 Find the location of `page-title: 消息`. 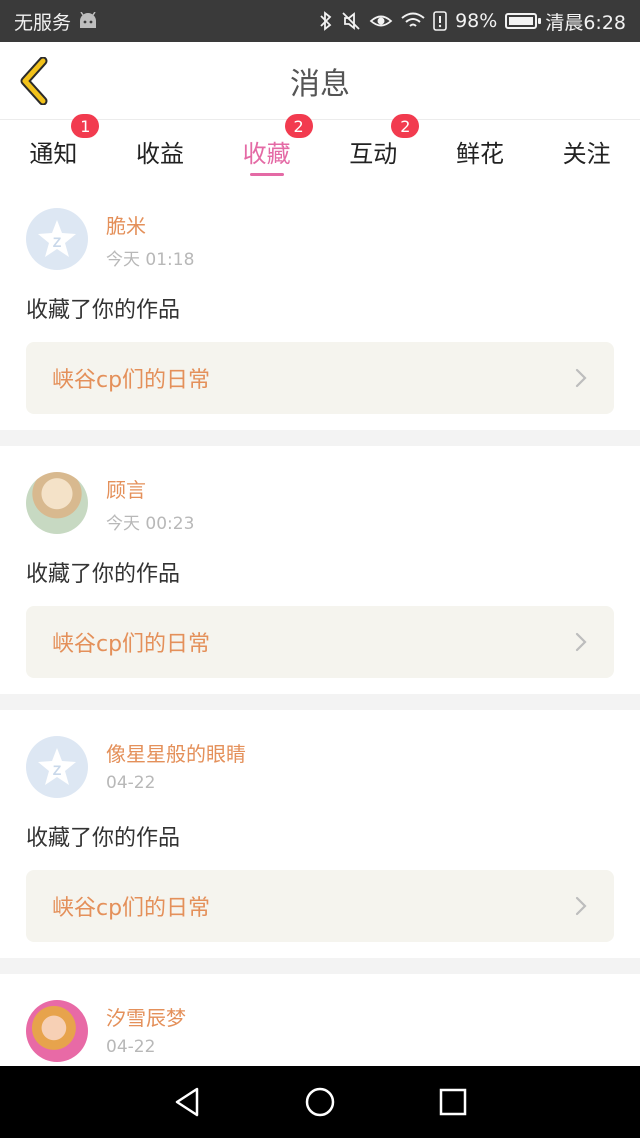

page-title: 消息 is located at coordinates (320, 84).